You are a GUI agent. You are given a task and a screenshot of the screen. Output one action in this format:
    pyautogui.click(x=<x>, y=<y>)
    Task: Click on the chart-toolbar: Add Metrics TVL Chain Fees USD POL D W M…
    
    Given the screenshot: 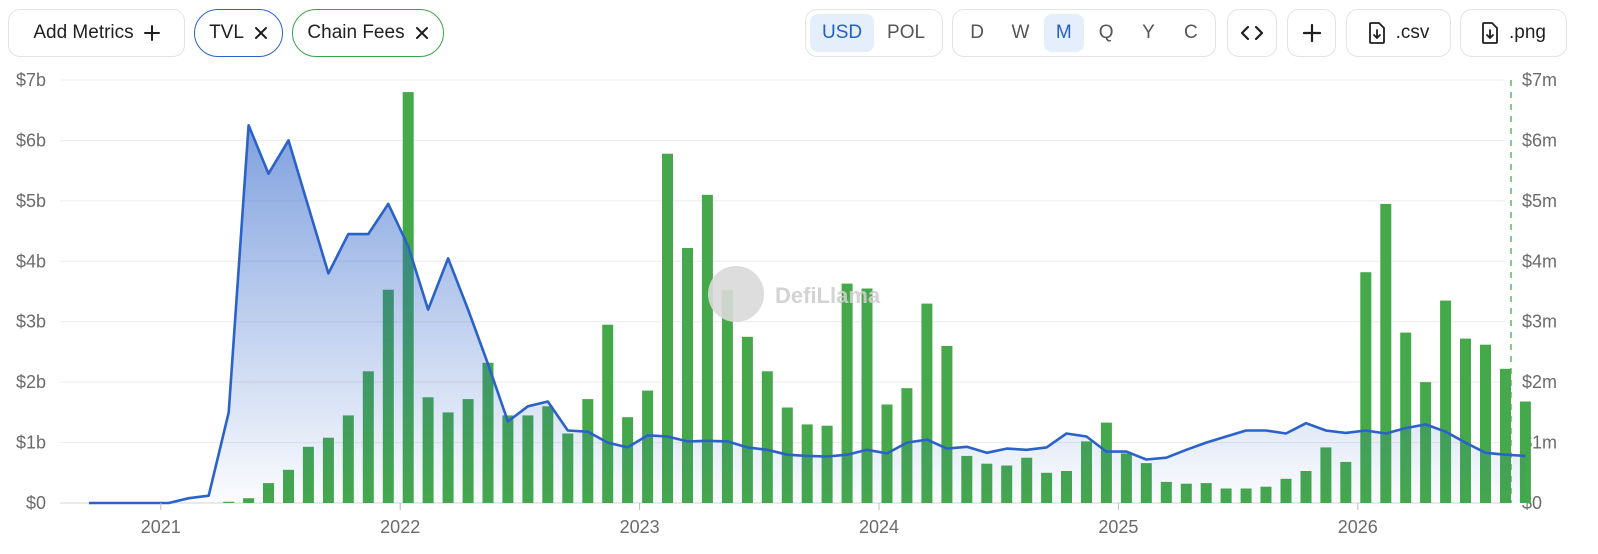 What is the action you would take?
    pyautogui.click(x=799, y=35)
    